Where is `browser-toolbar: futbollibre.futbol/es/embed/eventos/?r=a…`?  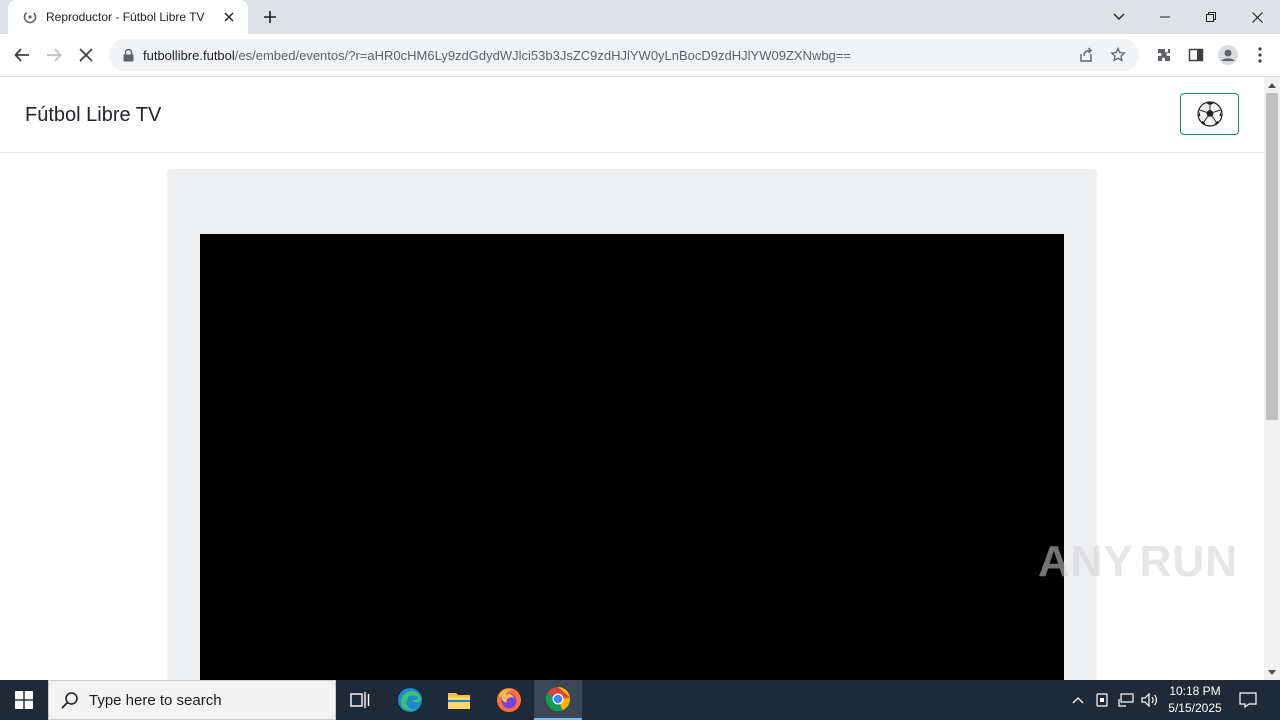 browser-toolbar: futbollibre.futbol/es/embed/eventos/?r=a… is located at coordinates (640, 55).